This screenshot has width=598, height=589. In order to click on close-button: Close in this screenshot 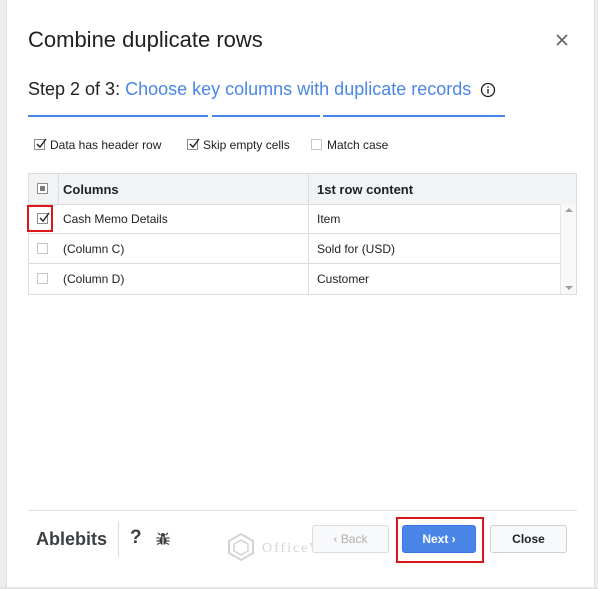, I will do `click(528, 539)`.